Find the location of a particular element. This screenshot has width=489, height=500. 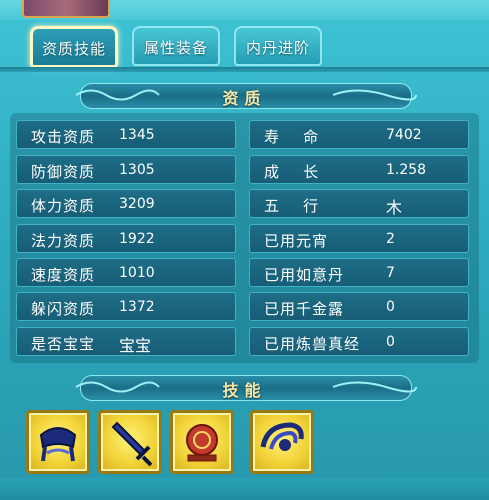

stat-row: 五 行 木 is located at coordinates (359, 203).